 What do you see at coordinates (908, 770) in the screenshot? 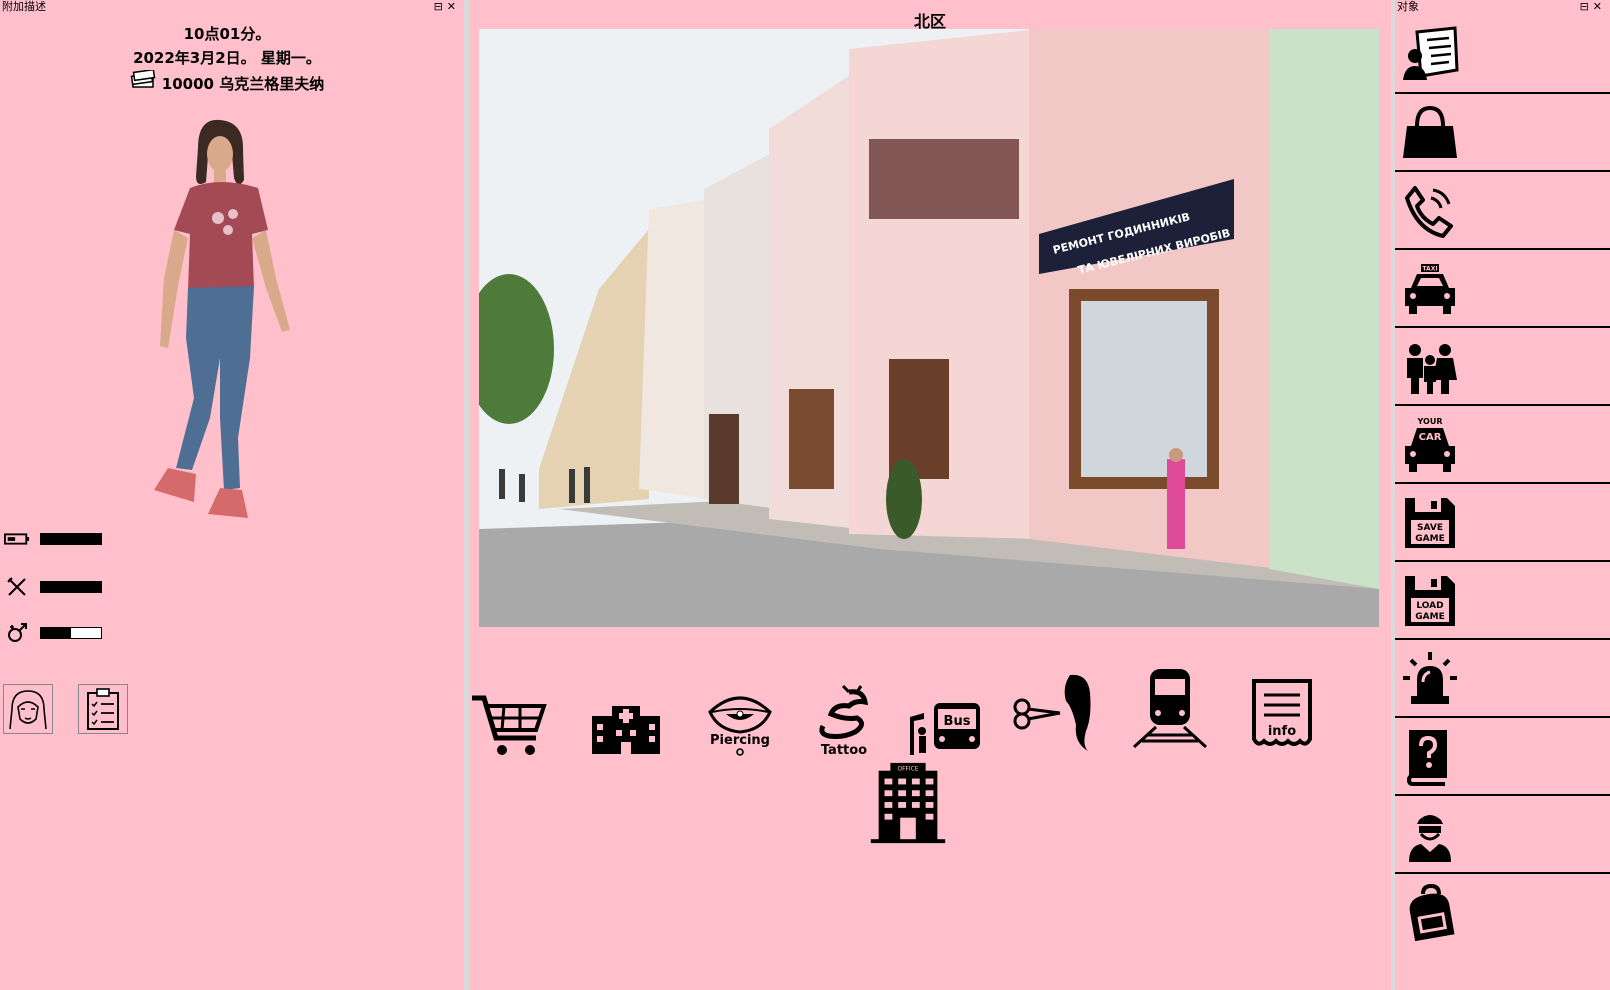
I see `office-label: OFFICE` at bounding box center [908, 770].